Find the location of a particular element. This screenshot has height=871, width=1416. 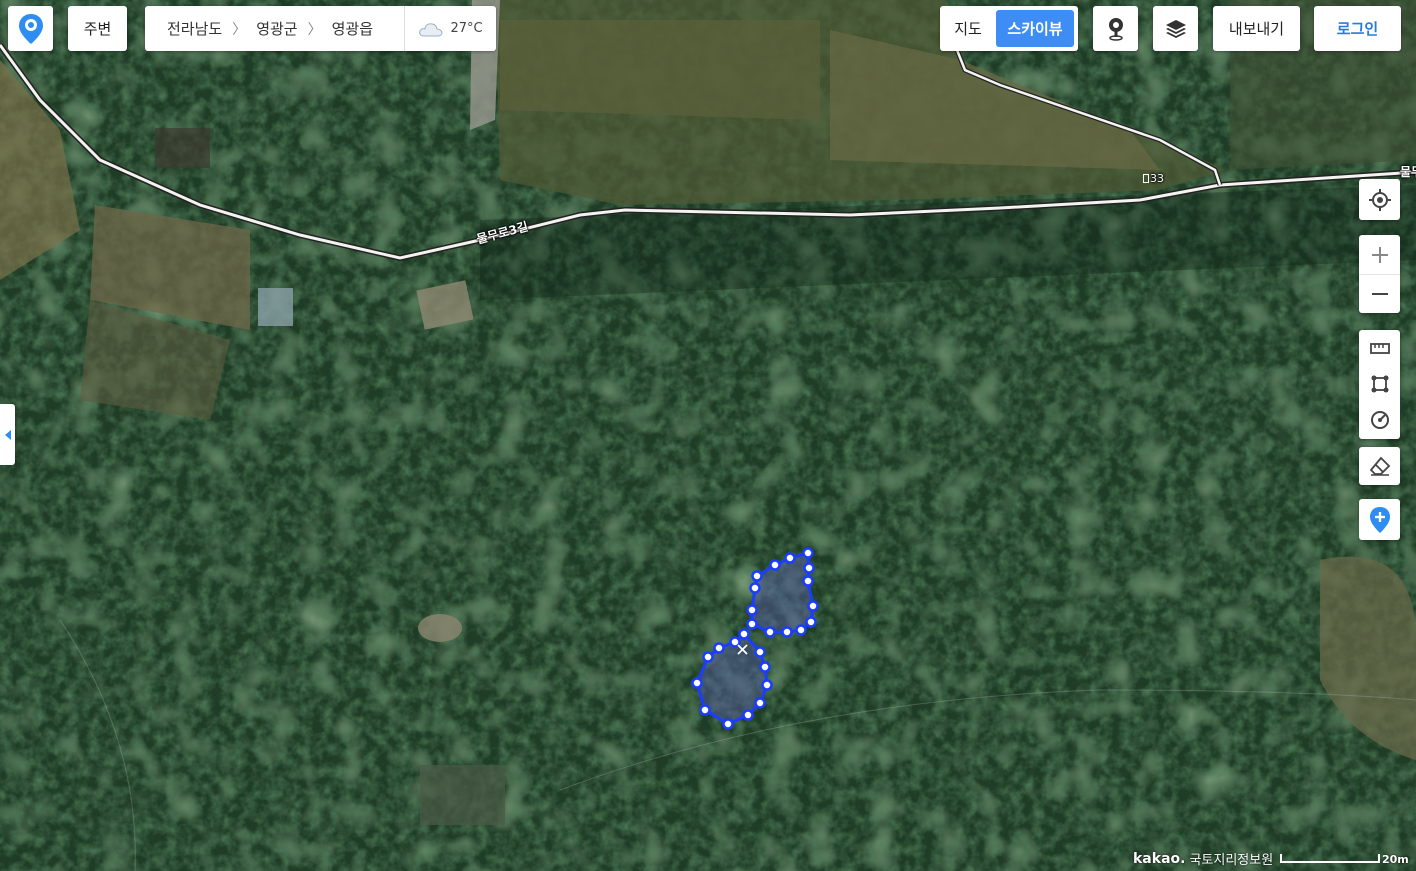

measure-tools-group is located at coordinates (1379, 384).